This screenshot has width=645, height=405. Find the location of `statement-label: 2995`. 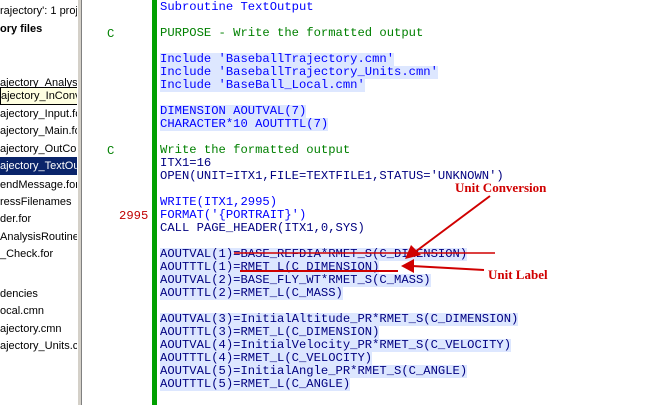

statement-label: 2995 is located at coordinates (134, 216).